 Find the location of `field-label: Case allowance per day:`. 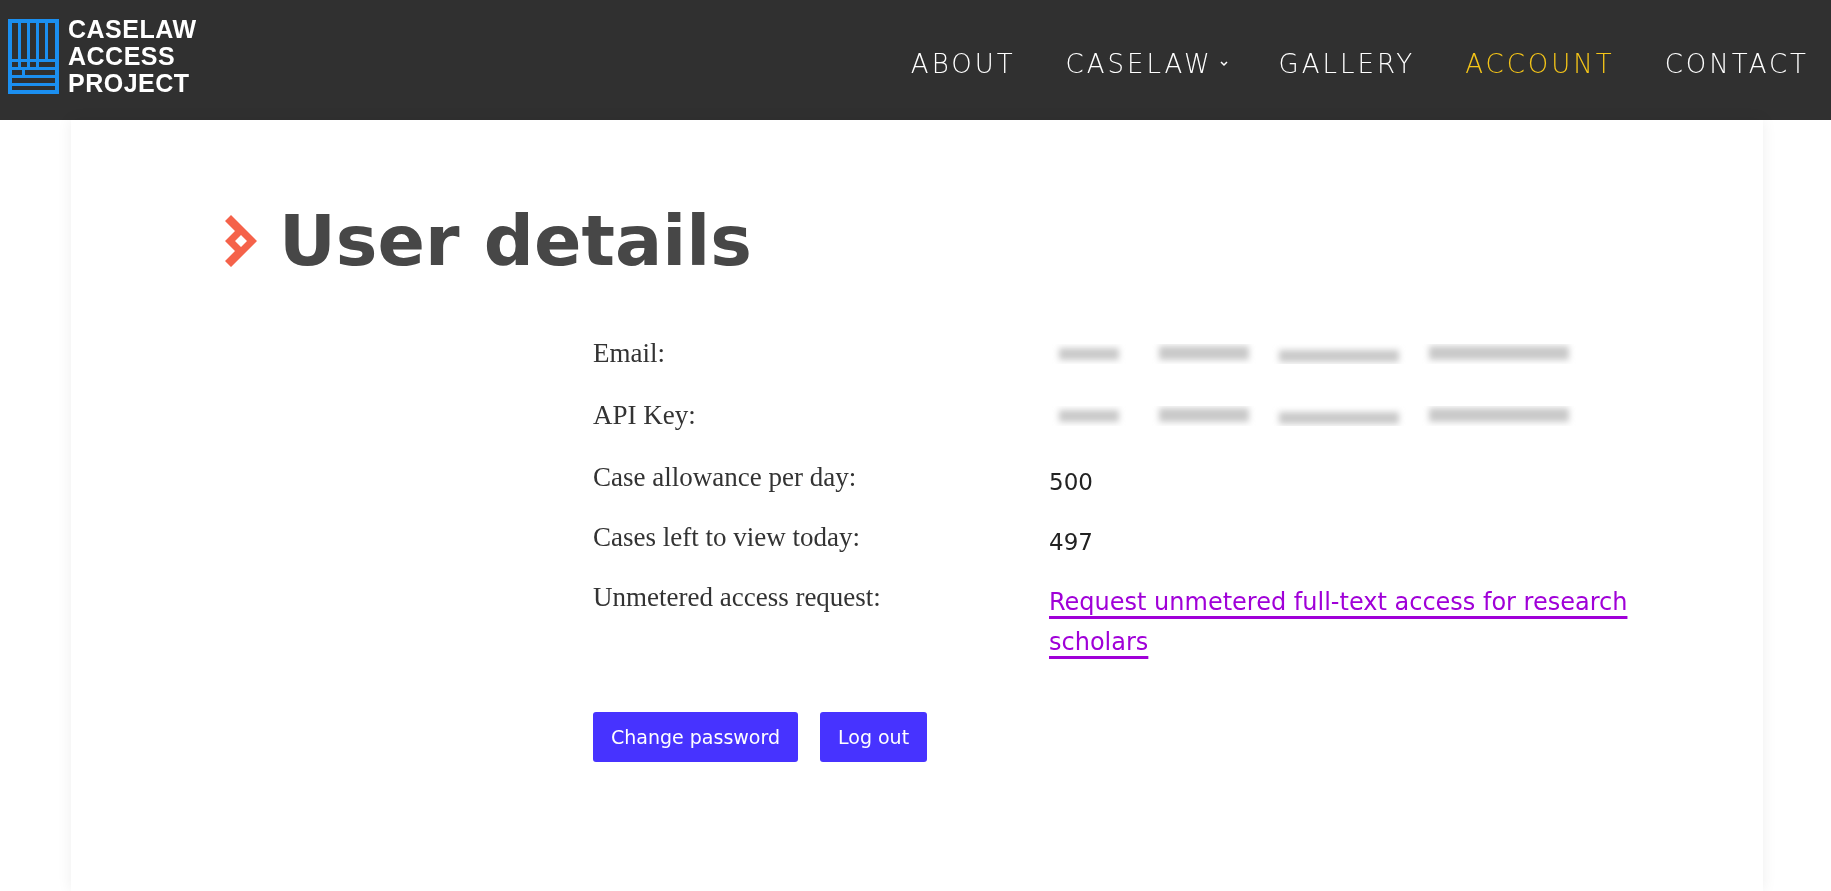

field-label: Case allowance per day: is located at coordinates (725, 477).